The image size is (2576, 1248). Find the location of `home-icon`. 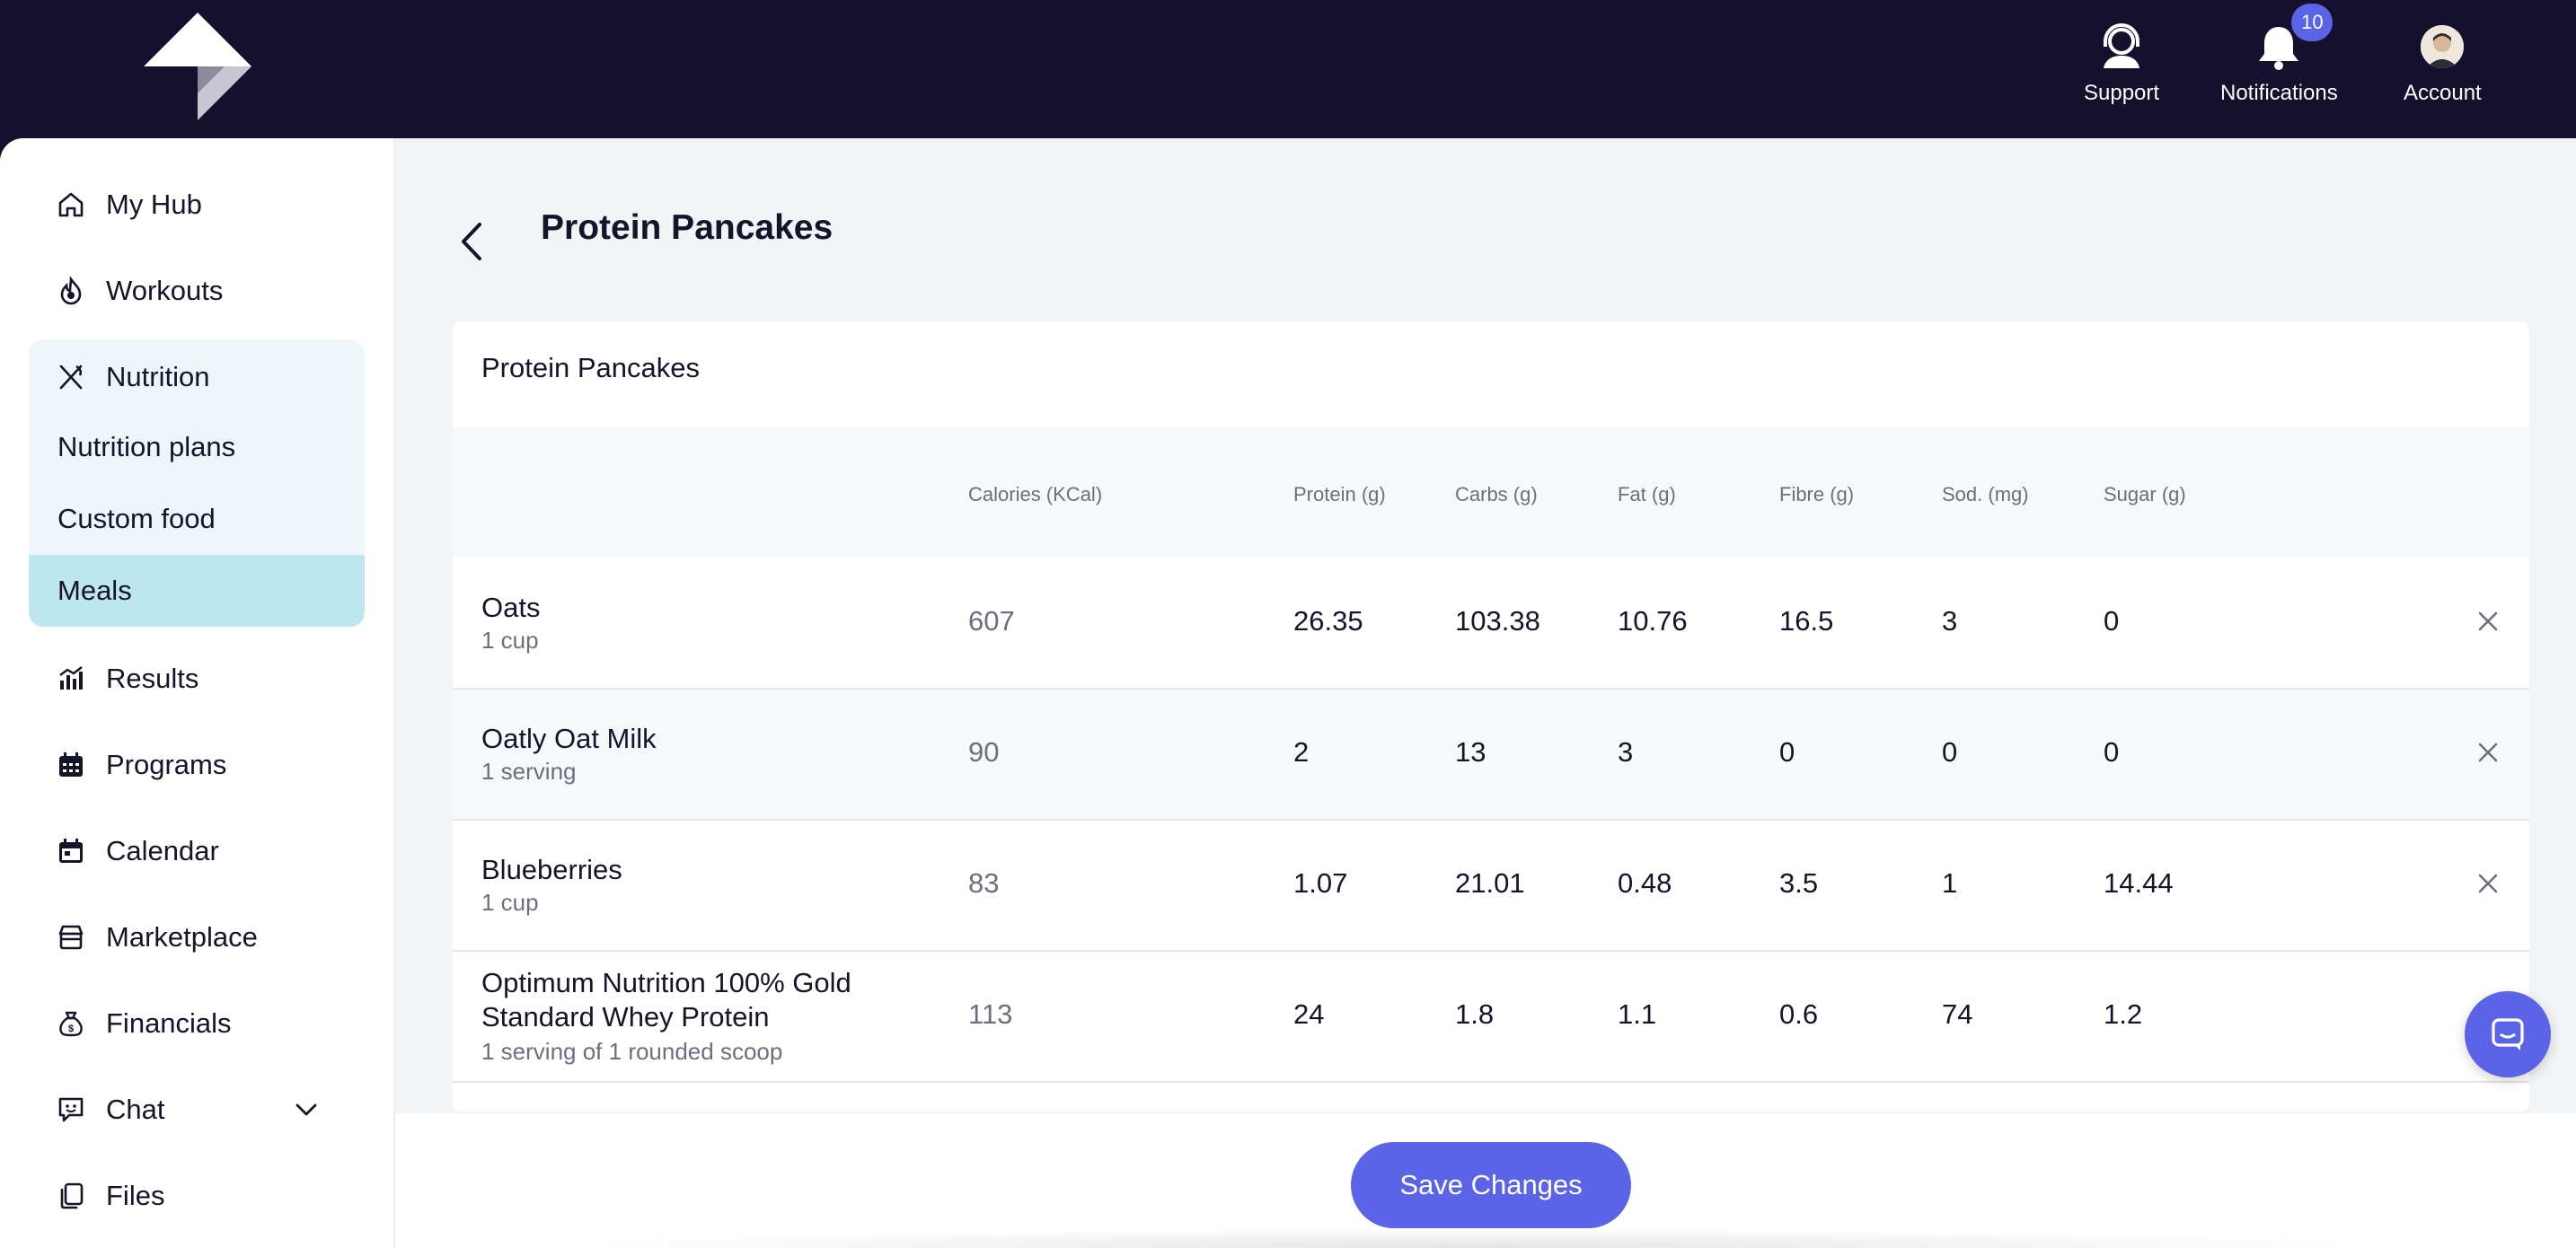

home-icon is located at coordinates (71, 204).